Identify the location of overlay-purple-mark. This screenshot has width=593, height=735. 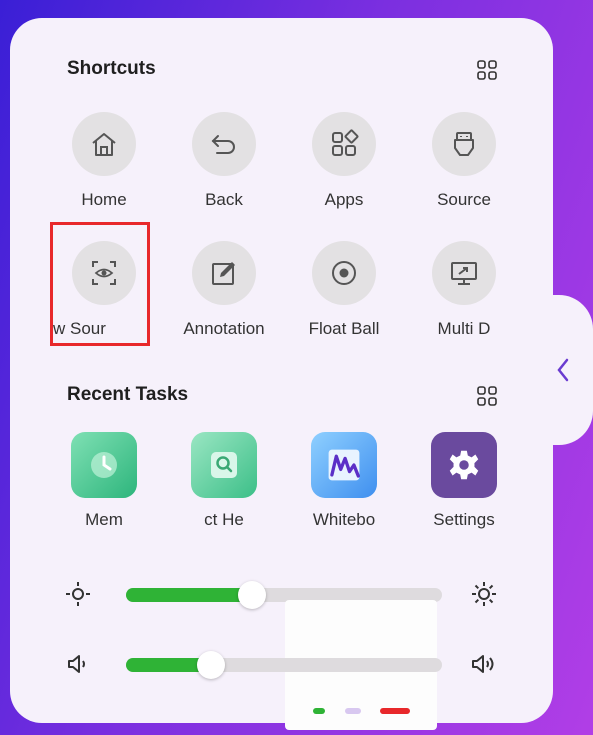
(353, 711).